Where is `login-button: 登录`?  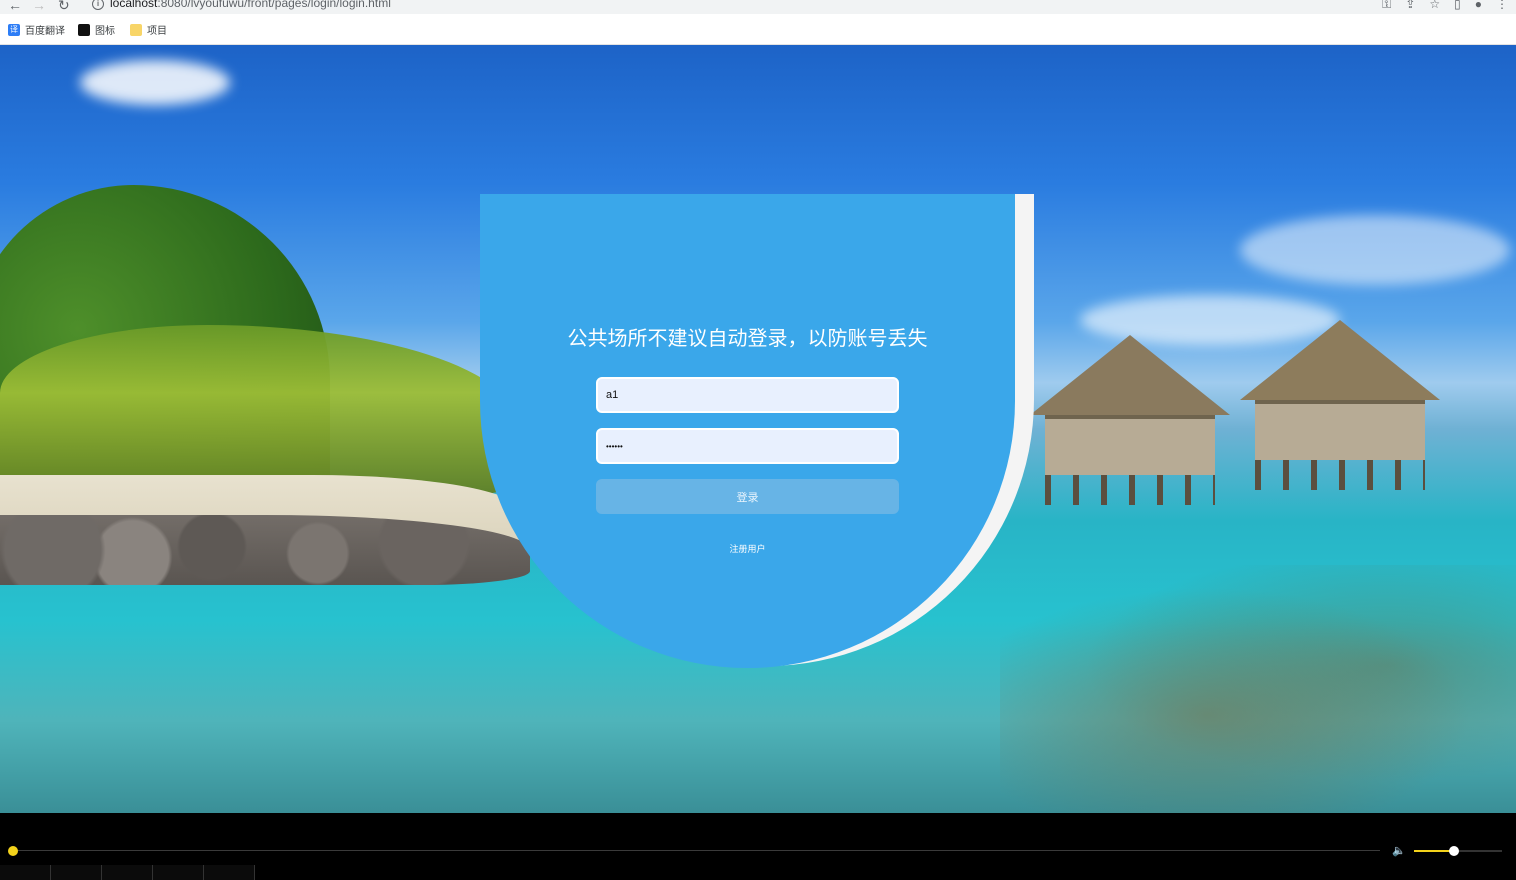 login-button: 登录 is located at coordinates (747, 496).